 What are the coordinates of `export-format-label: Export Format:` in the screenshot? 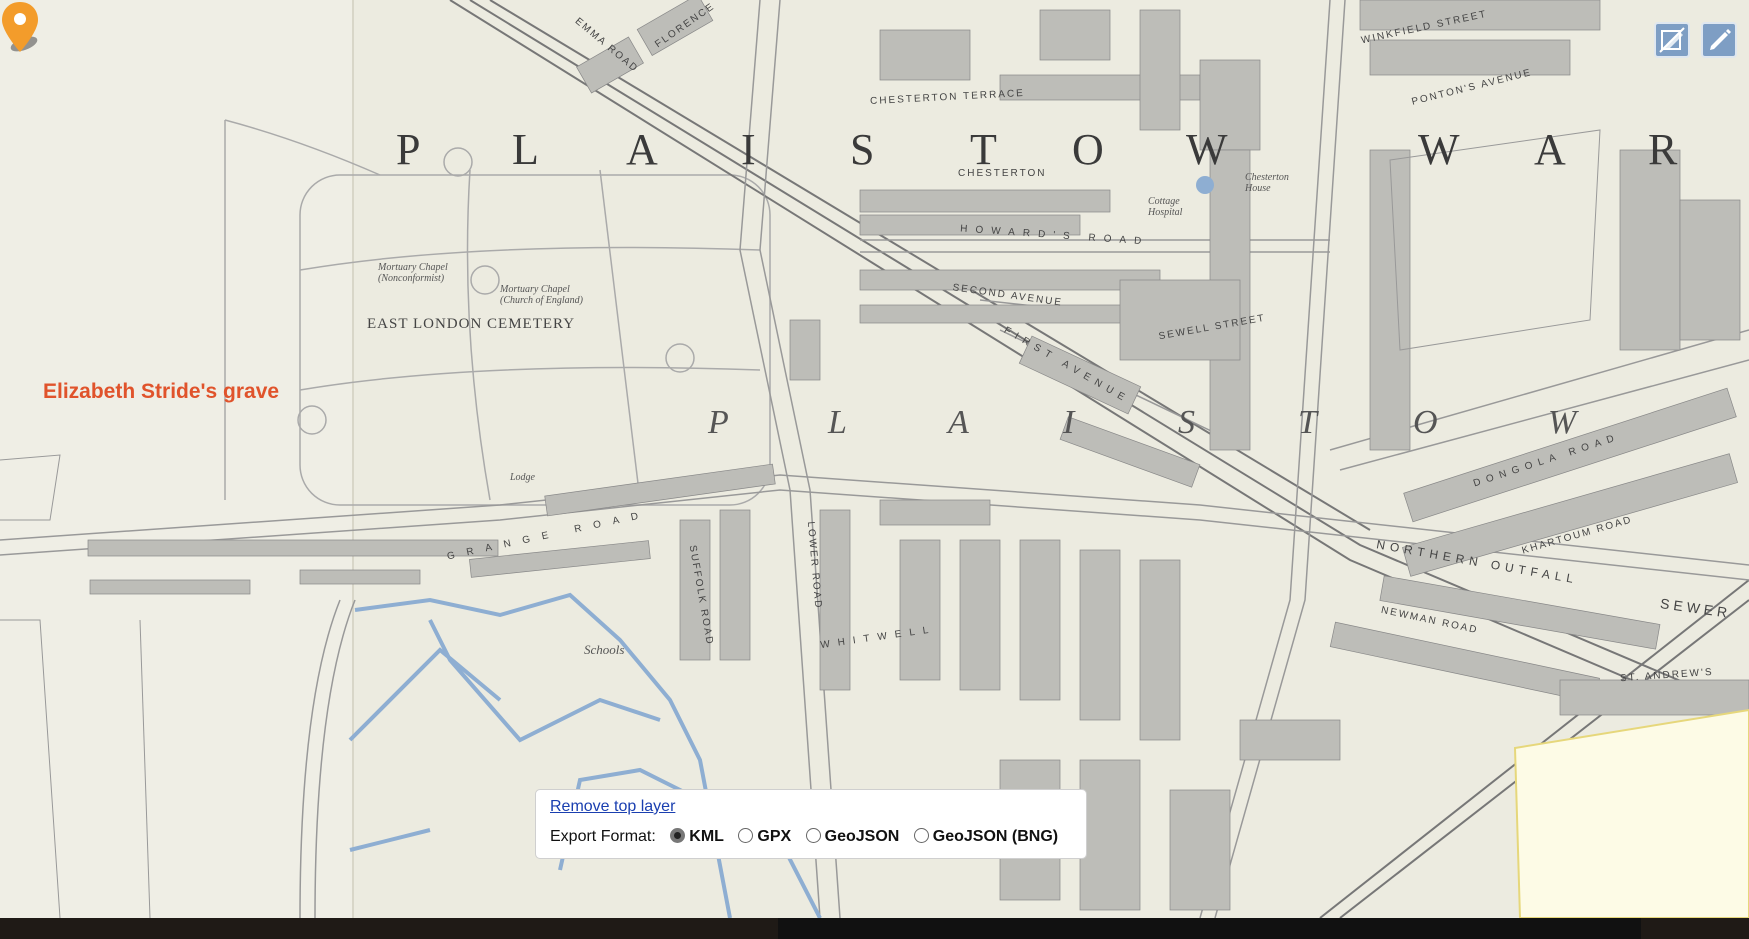 It's located at (603, 836).